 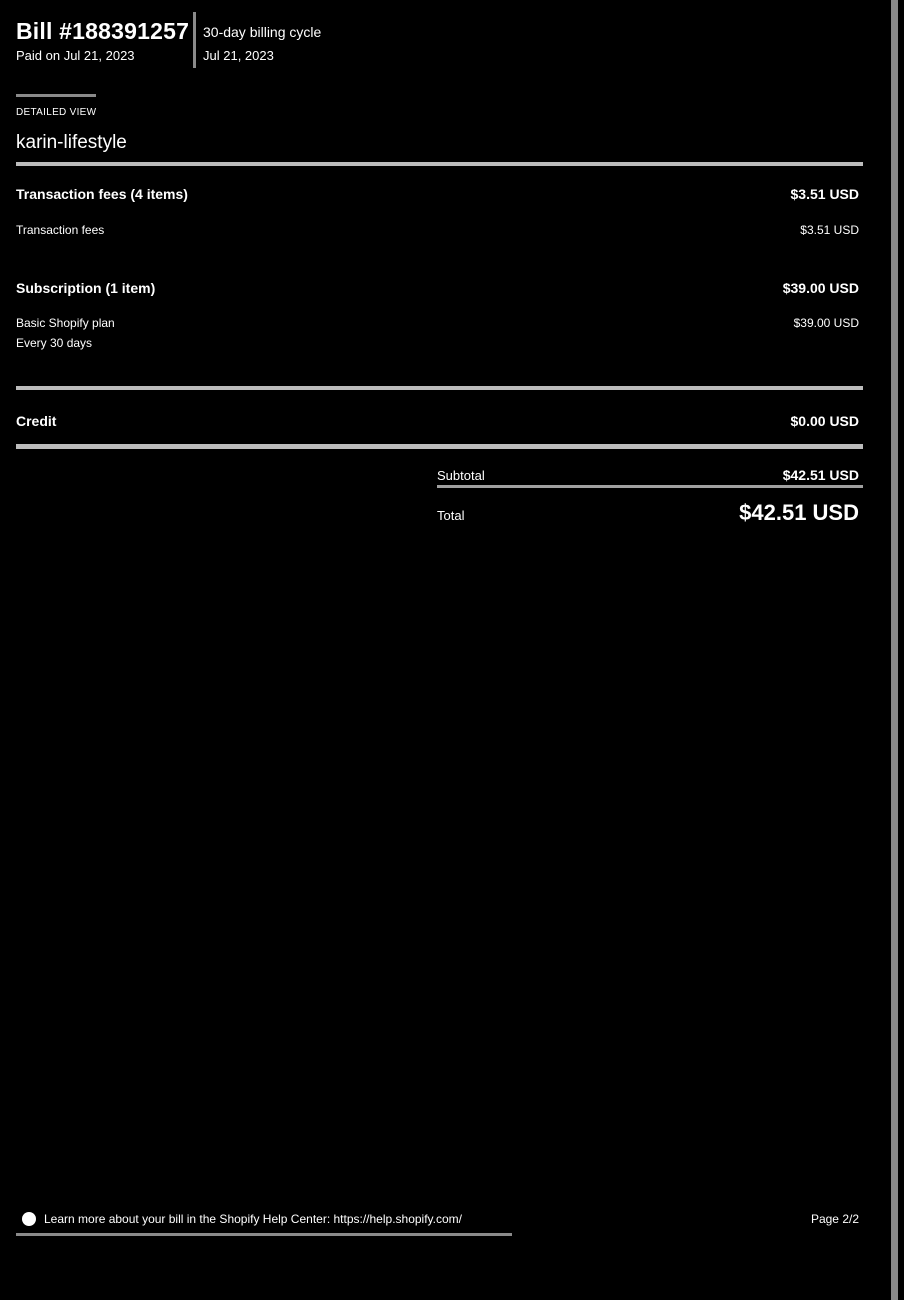 What do you see at coordinates (439, 446) in the screenshot?
I see `credit-divider` at bounding box center [439, 446].